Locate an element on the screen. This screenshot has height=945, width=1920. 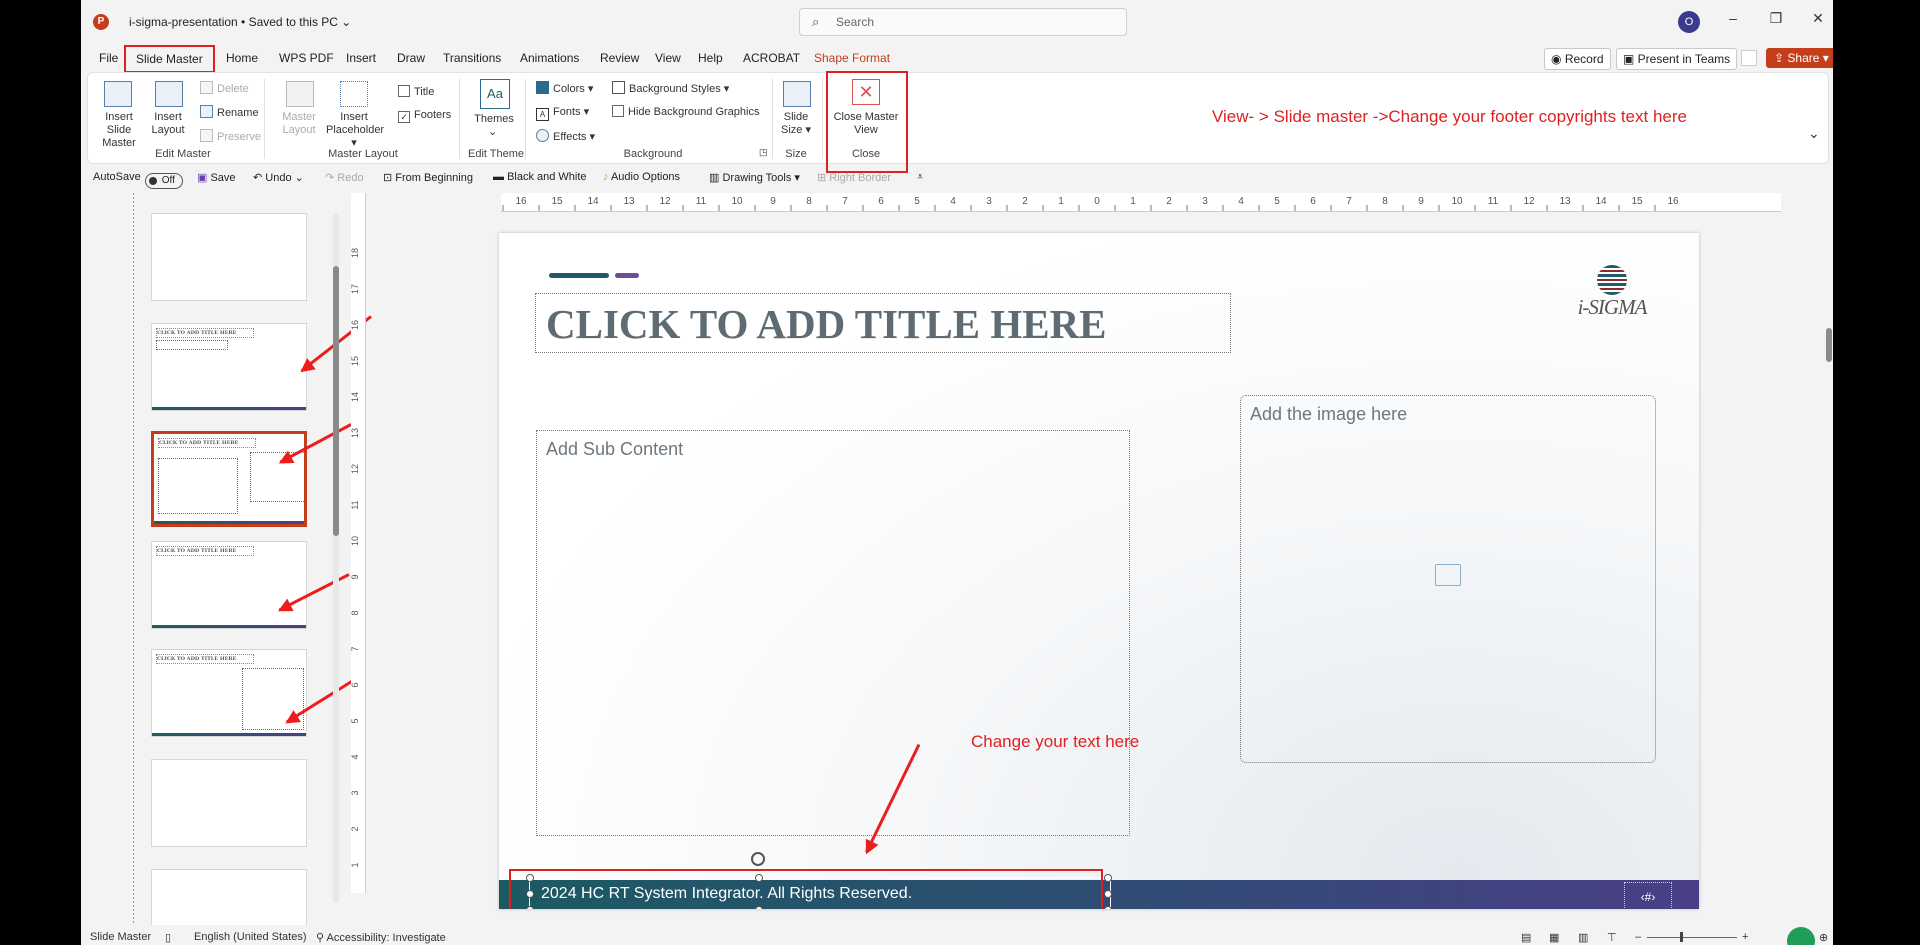
search-box: ⌕ Search is located at coordinates (963, 22).